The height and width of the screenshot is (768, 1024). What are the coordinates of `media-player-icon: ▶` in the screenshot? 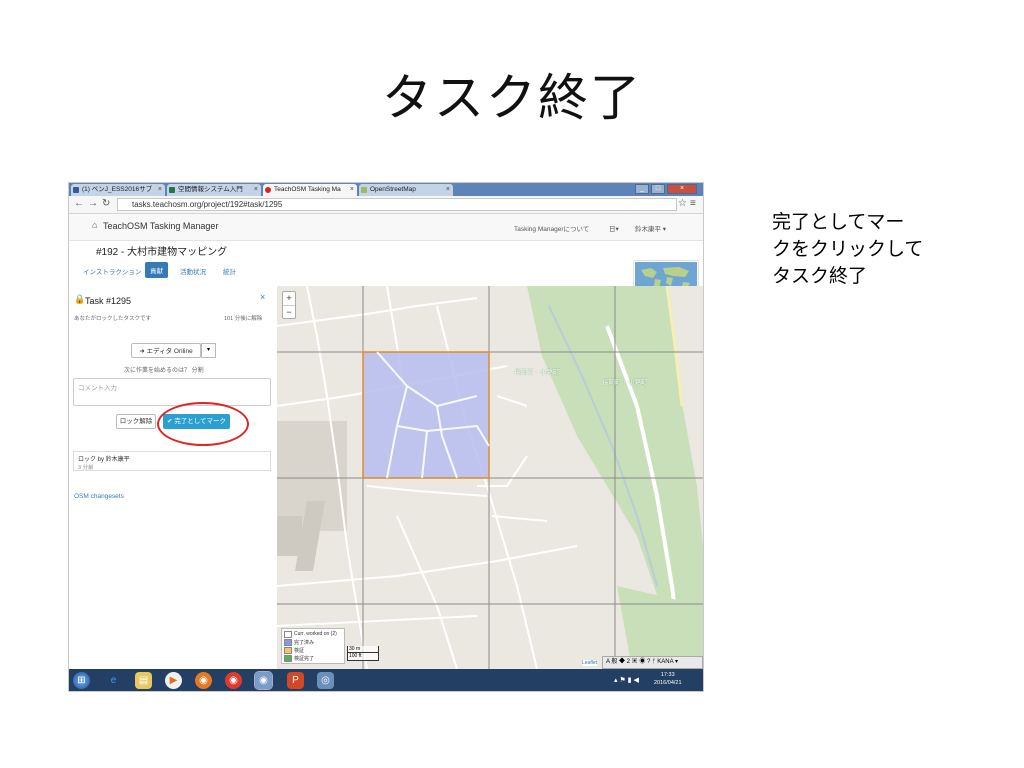 It's located at (173, 680).